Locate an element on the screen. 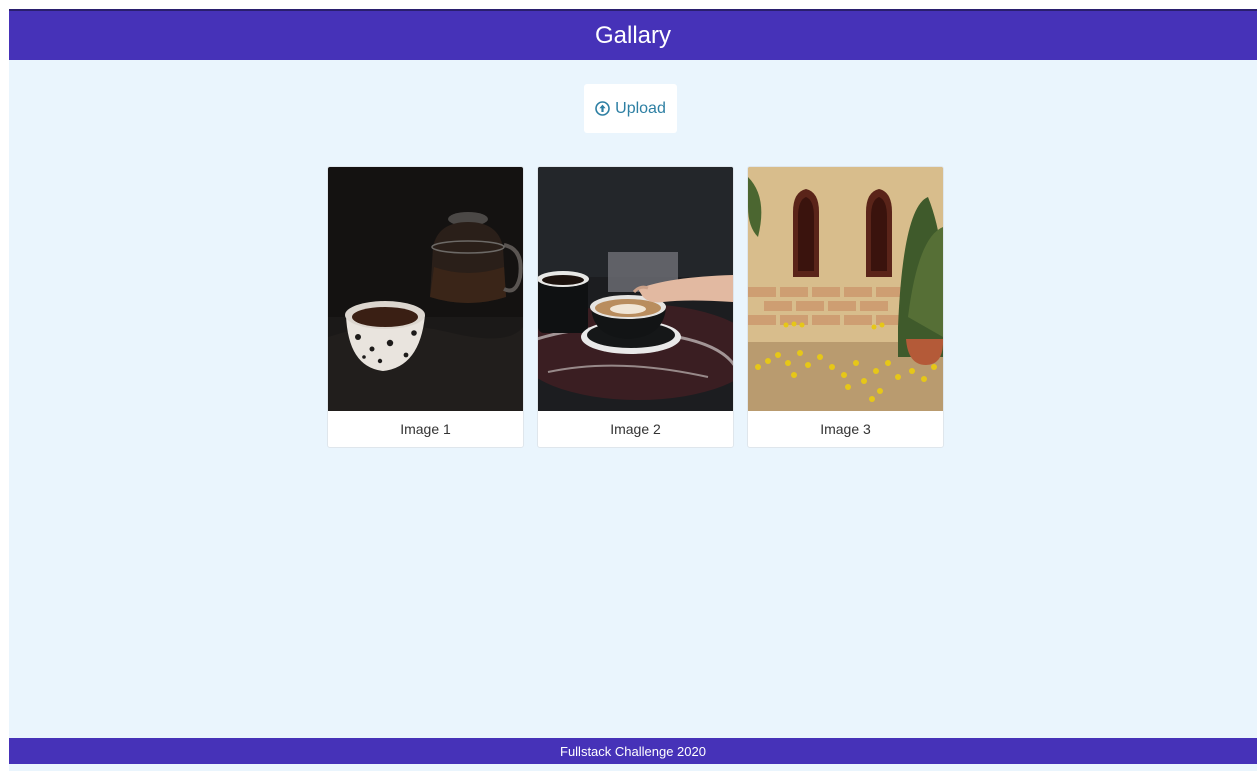 The width and height of the screenshot is (1257, 771). gallery-caption: Image 3 is located at coordinates (845, 429).